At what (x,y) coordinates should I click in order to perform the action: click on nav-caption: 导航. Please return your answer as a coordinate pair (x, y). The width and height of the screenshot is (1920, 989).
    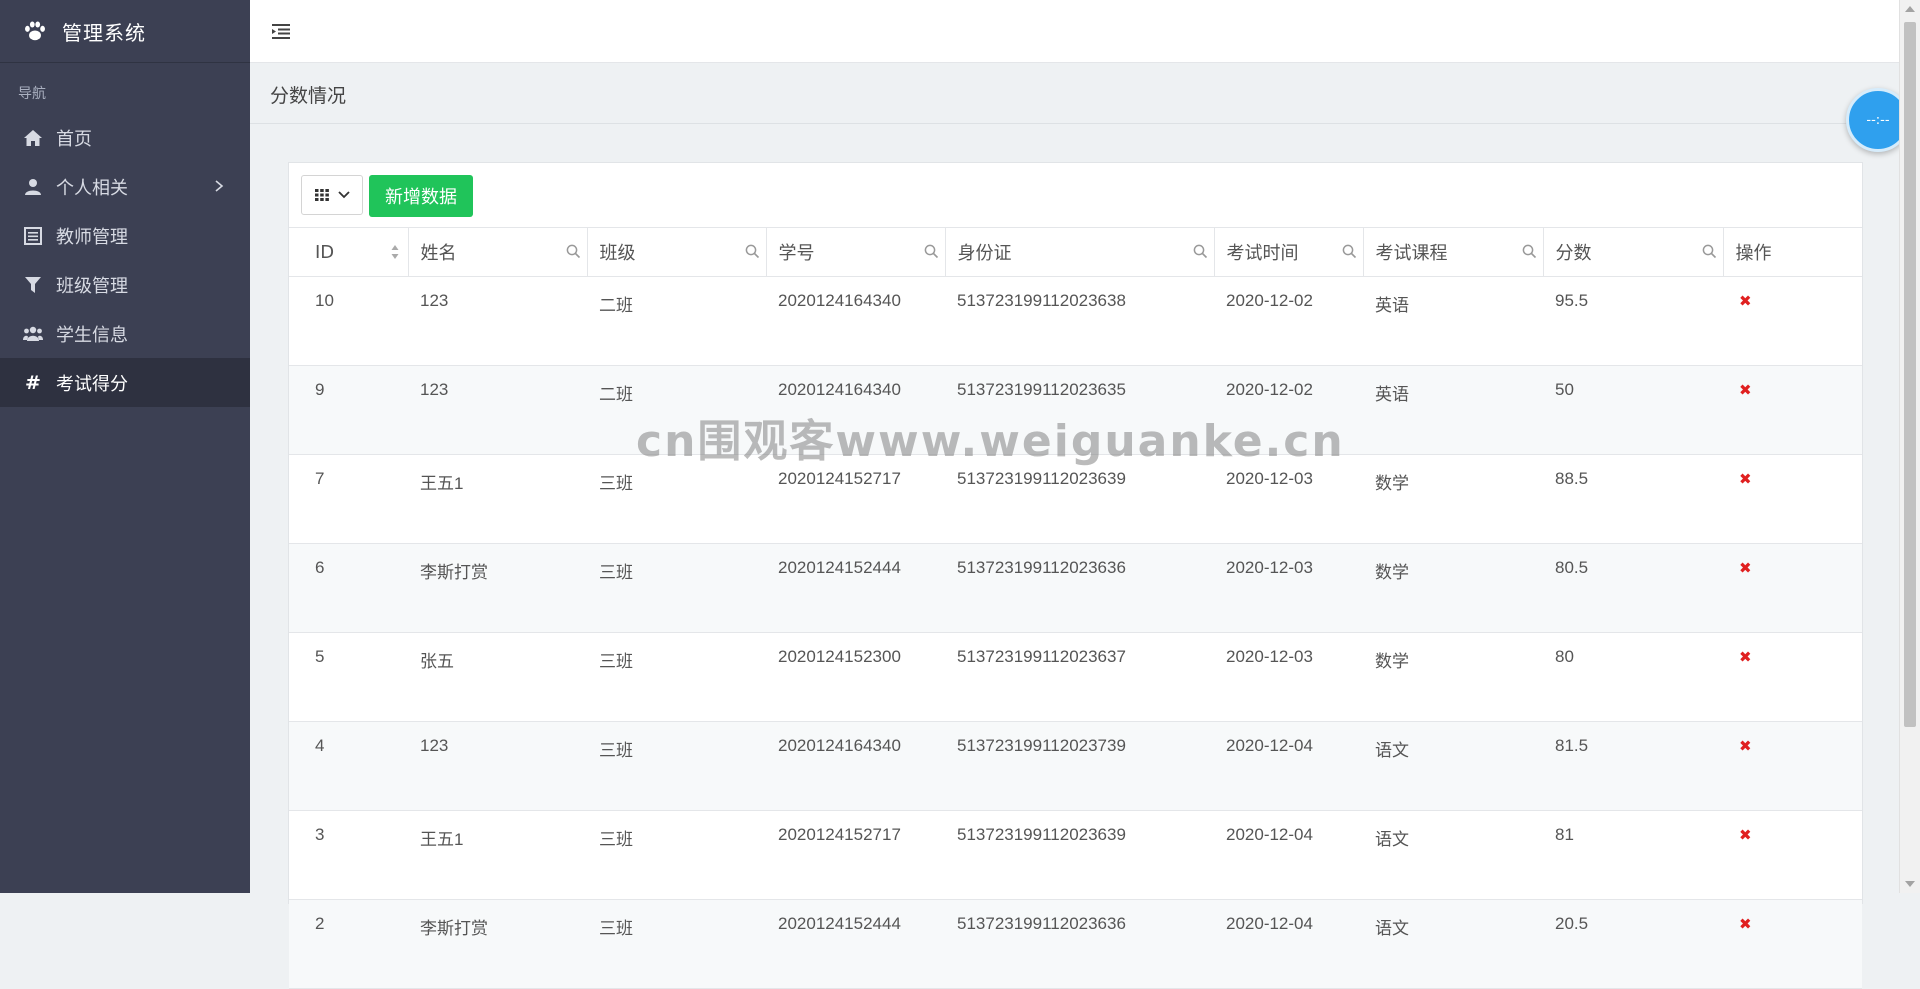
    Looking at the image, I should click on (32, 94).